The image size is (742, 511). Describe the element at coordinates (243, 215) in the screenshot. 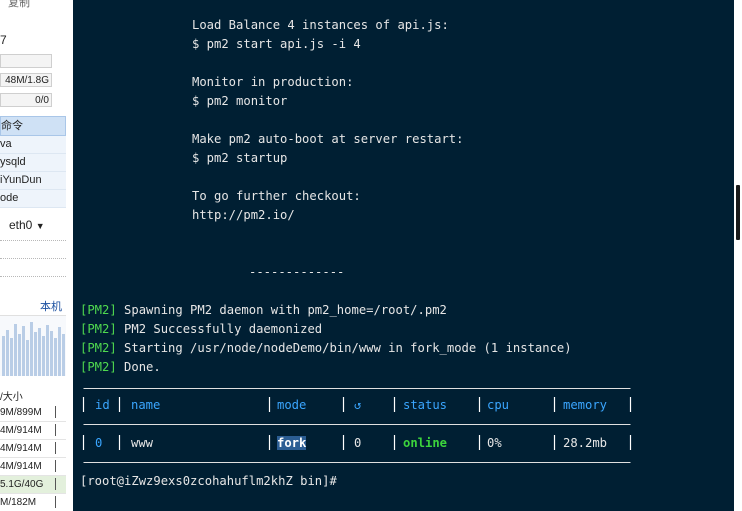

I see `terminal-line: http://pm2.io/` at that location.